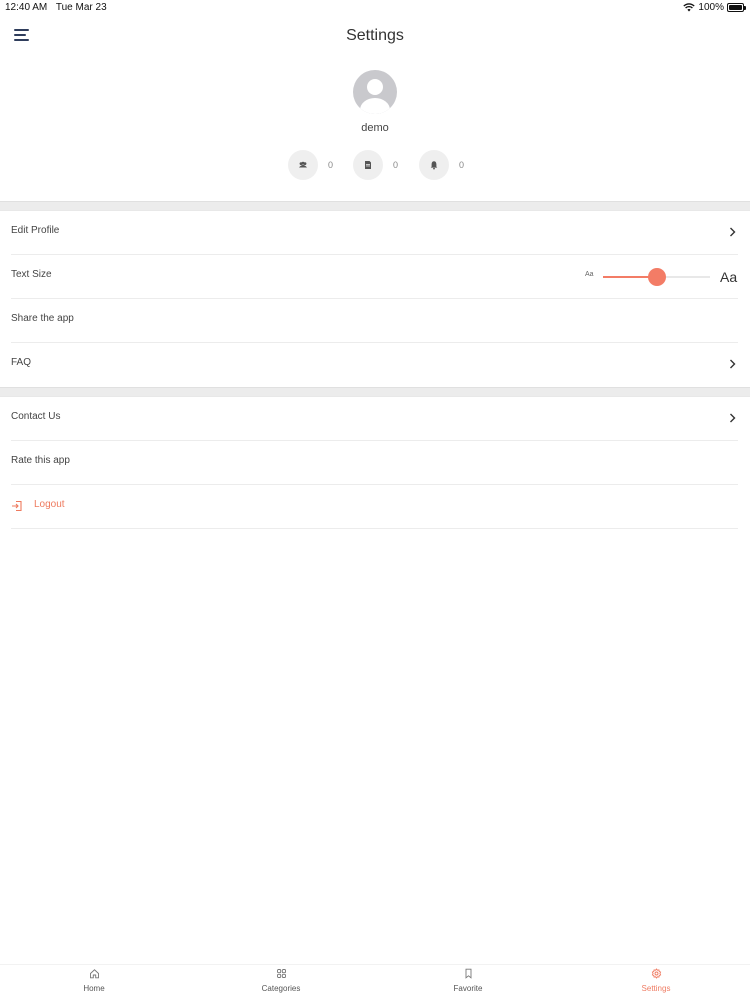  Describe the element at coordinates (281, 983) in the screenshot. I see `tab-categories: Categories` at that location.